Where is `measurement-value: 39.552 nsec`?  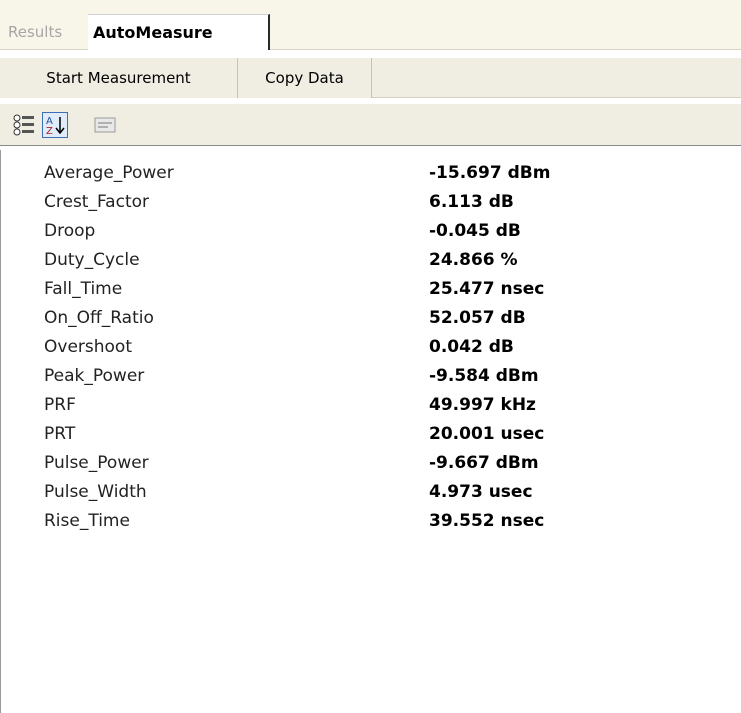
measurement-value: 39.552 nsec is located at coordinates (487, 521).